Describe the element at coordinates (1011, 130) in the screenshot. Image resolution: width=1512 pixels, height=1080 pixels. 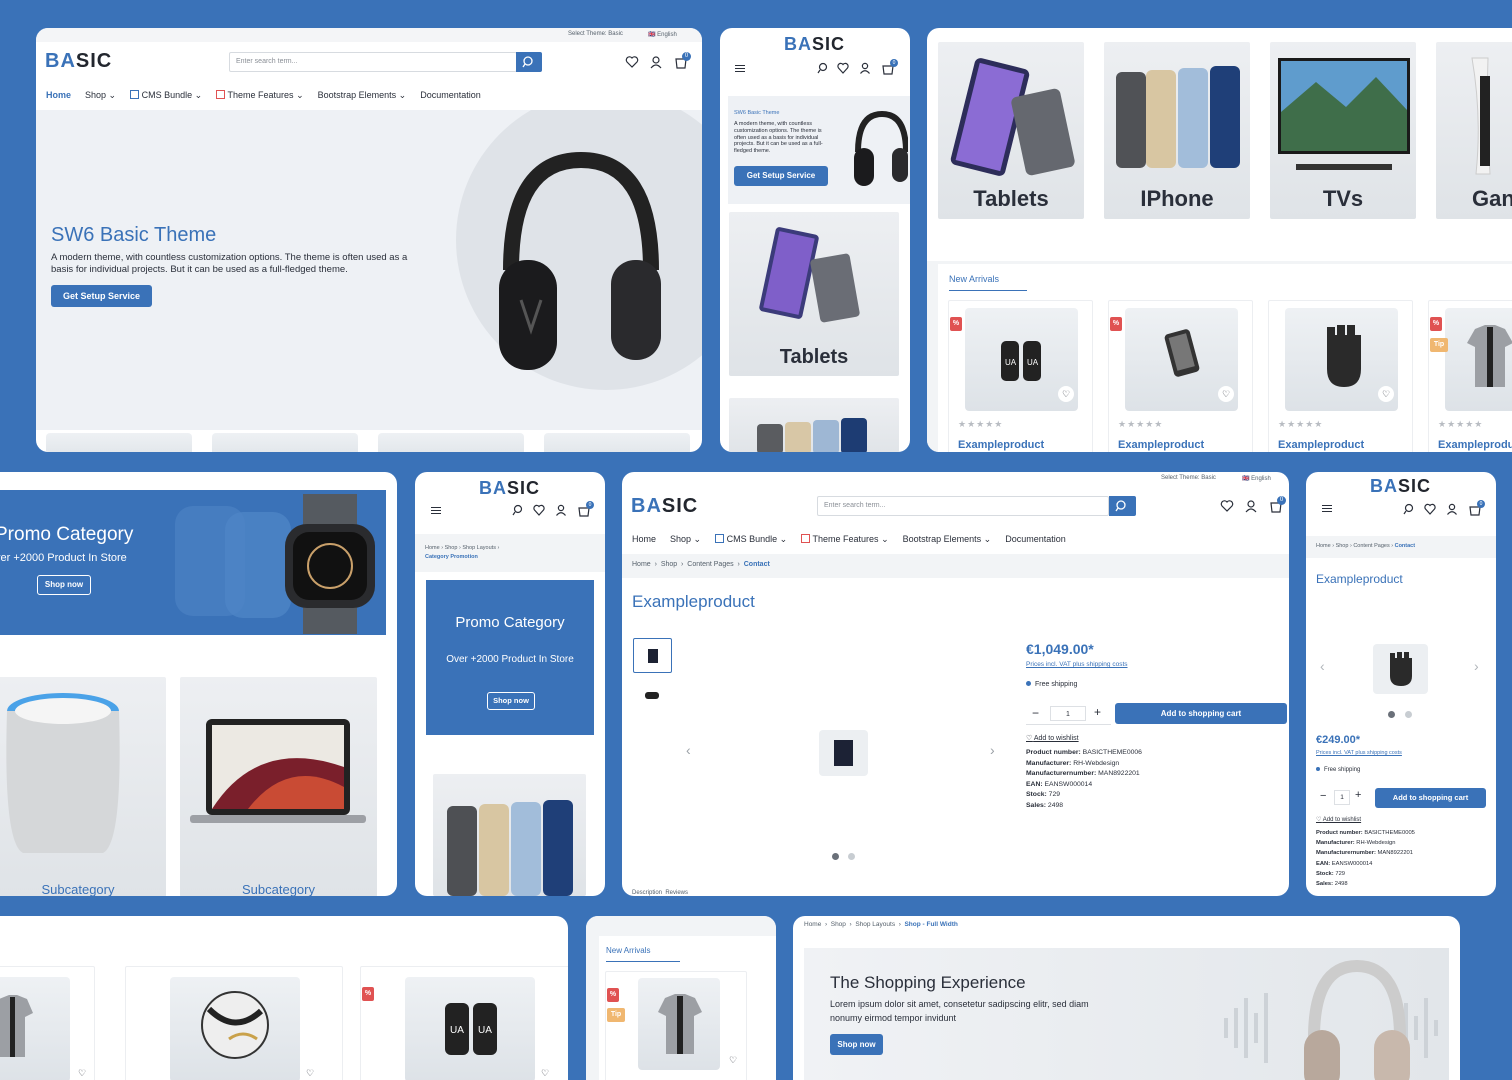
I see `category-tile-tablets: Tablets` at that location.